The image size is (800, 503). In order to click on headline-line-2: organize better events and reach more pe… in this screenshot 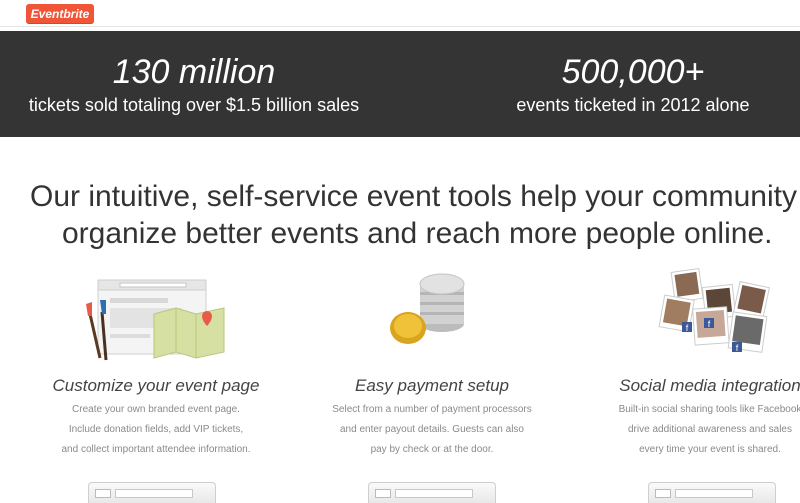, I will do `click(417, 233)`.